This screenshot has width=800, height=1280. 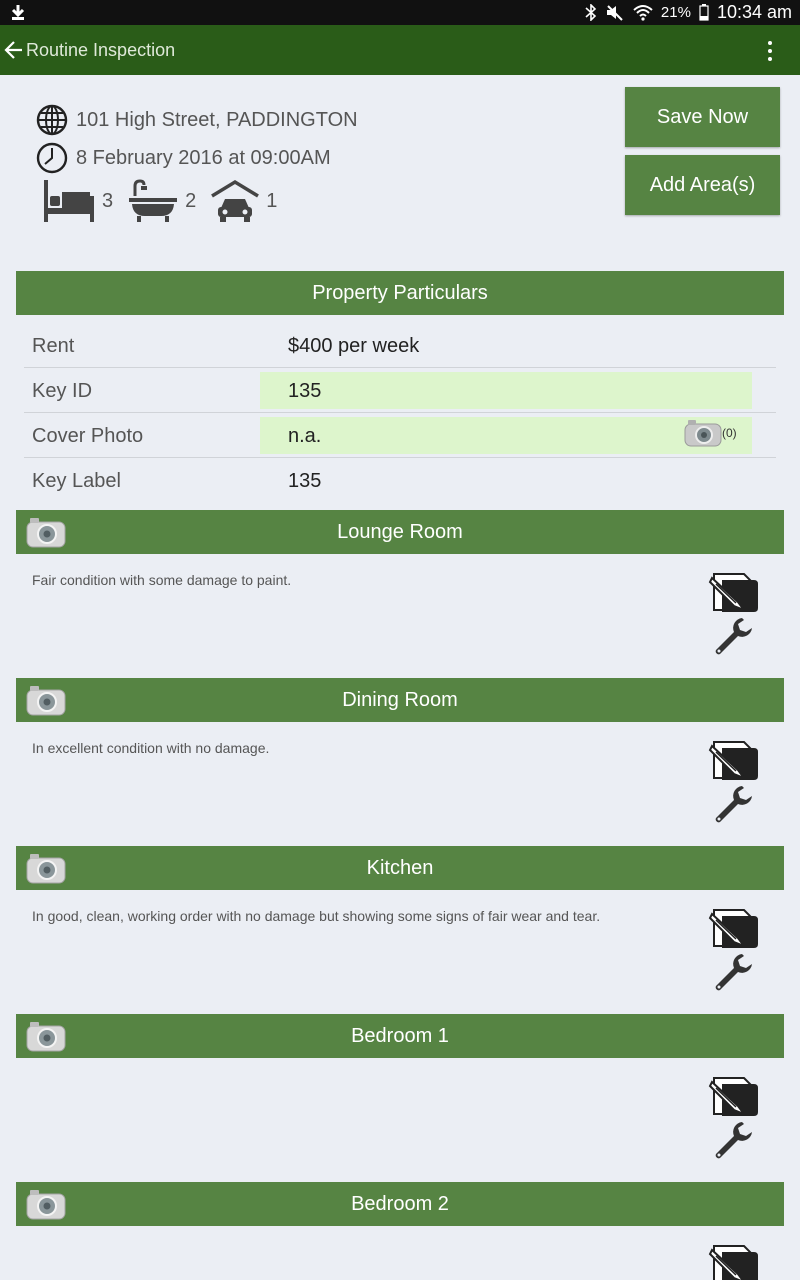 I want to click on cover-photo-row: Cover Photo n.a. (0), so click(x=400, y=435).